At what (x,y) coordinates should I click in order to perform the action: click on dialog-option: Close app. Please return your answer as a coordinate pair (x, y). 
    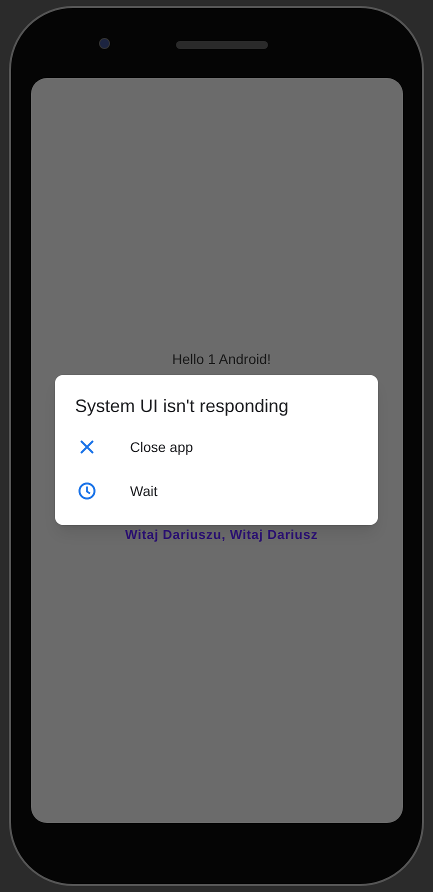
    Looking at the image, I should click on (216, 447).